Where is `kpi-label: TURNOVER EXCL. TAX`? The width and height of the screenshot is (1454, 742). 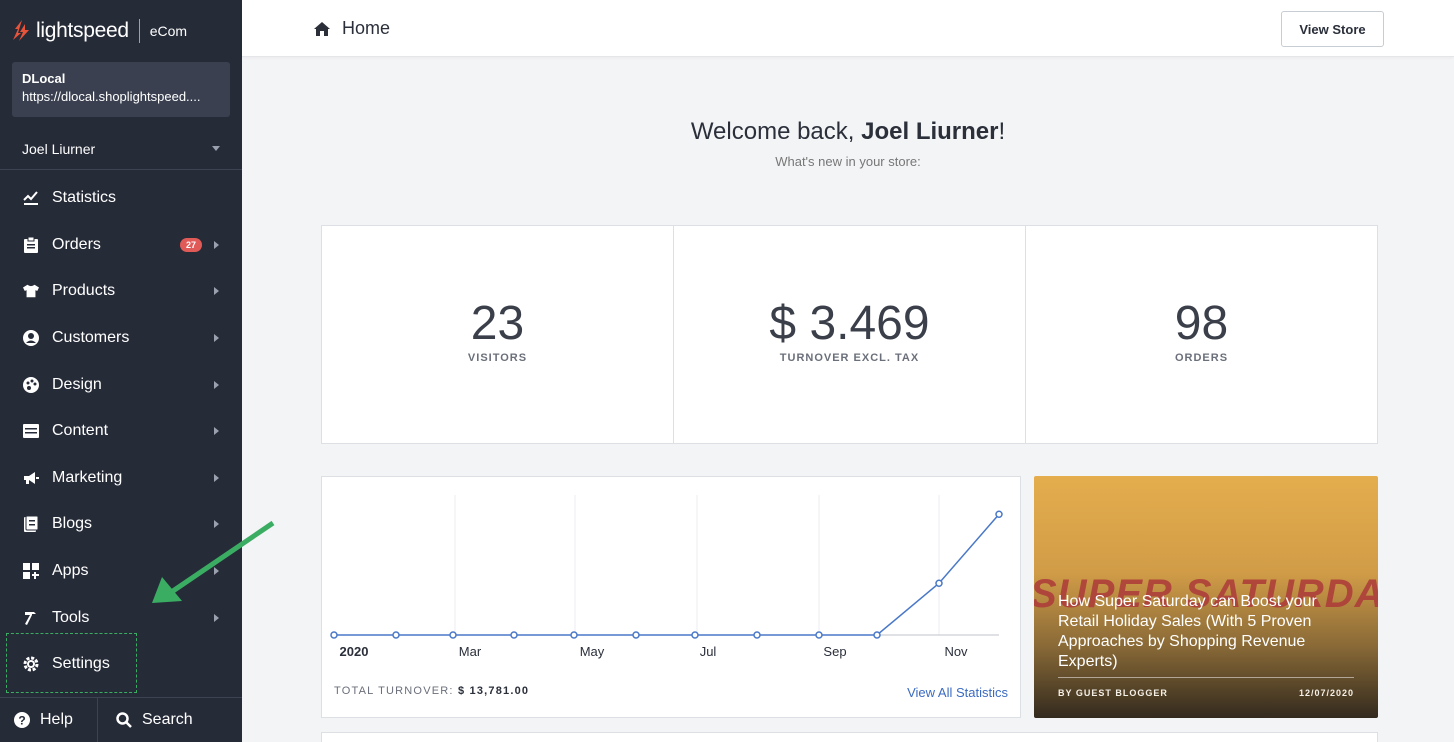 kpi-label: TURNOVER EXCL. TAX is located at coordinates (849, 358).